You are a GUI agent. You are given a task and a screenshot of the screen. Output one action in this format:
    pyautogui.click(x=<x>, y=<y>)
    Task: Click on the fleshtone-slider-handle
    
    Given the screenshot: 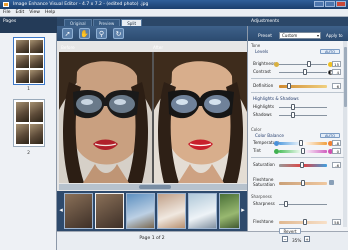 What is the action you would take?
    pyautogui.click(x=305, y=222)
    